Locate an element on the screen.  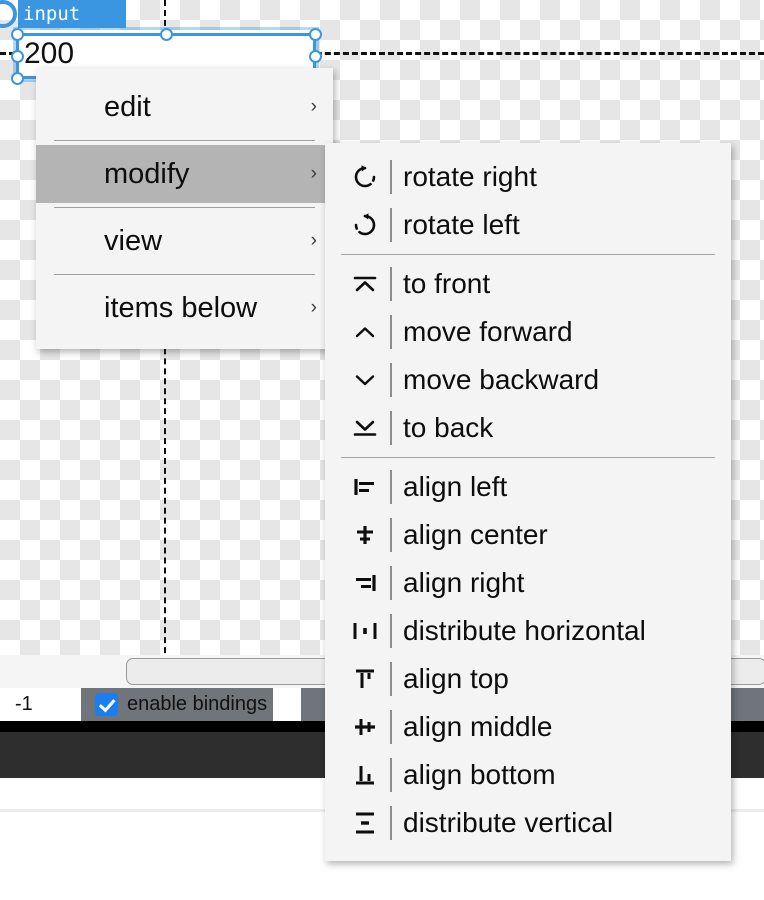
resize-handle-top-left is located at coordinates (17, 34).